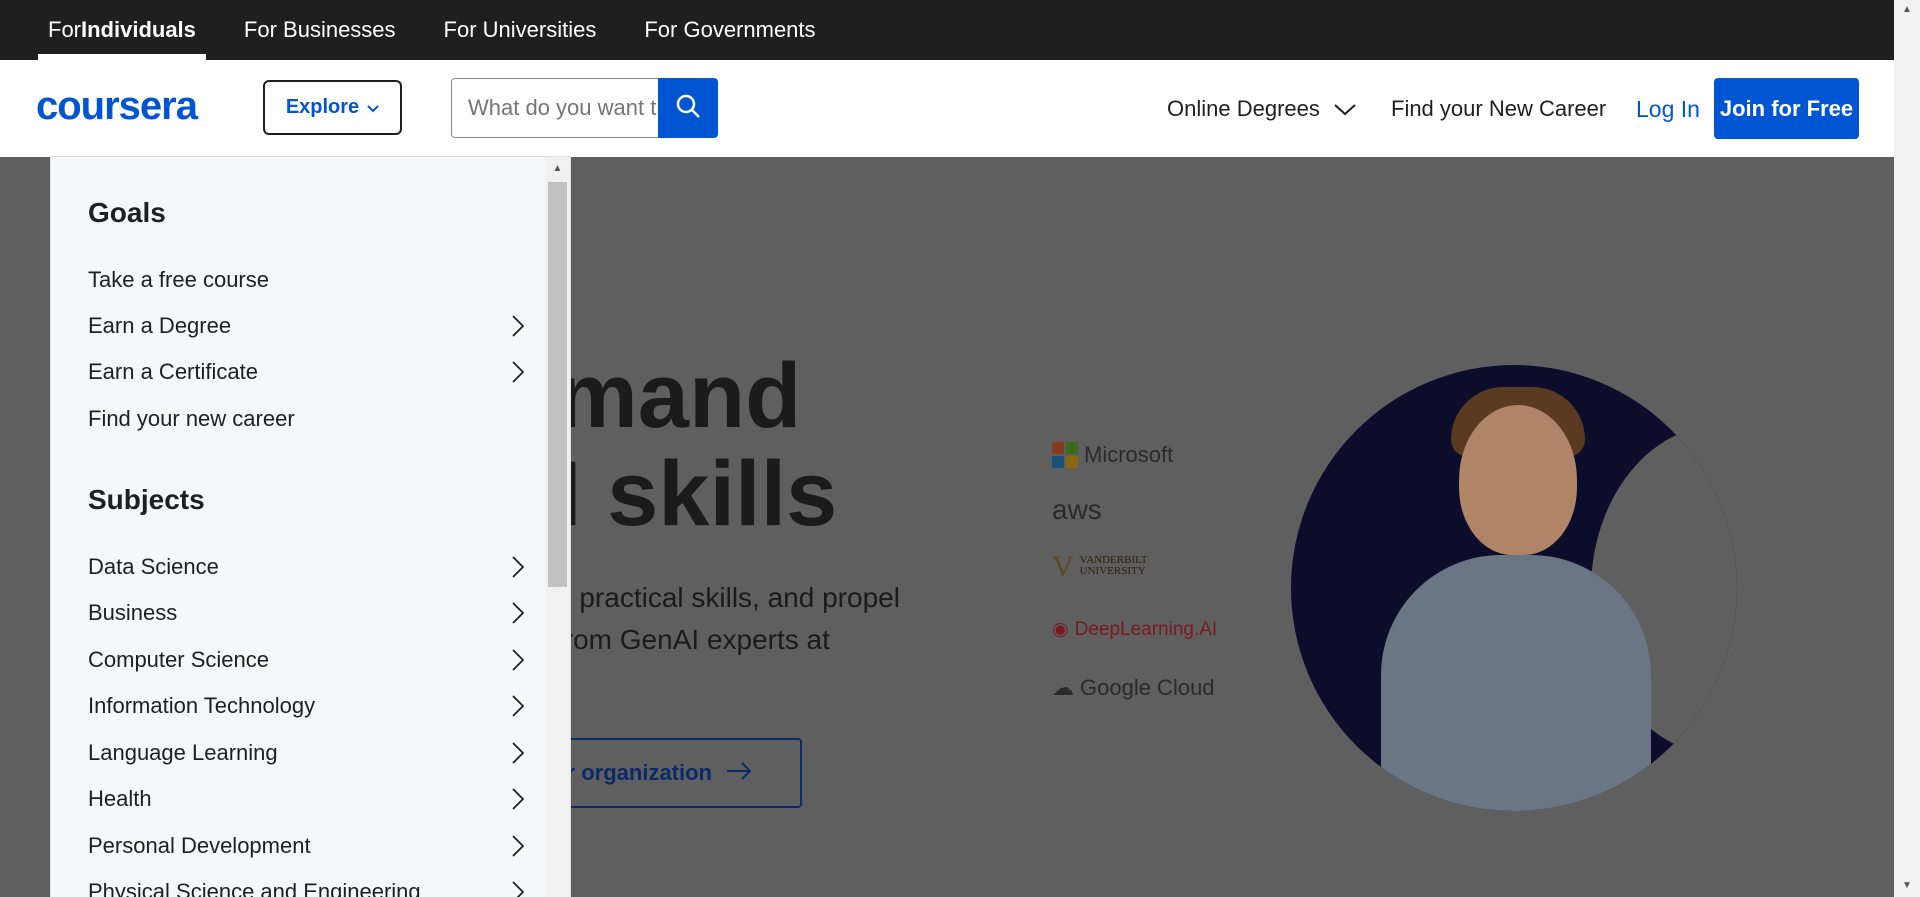  Describe the element at coordinates (1147, 687) in the screenshot. I see `google-cloud-logo-text: Google Cloud` at that location.